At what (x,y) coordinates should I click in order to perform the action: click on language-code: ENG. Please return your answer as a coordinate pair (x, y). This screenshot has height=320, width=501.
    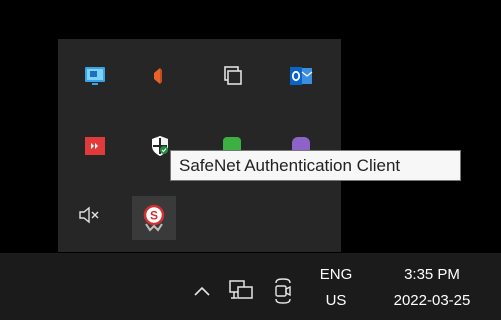
    Looking at the image, I should click on (336, 274).